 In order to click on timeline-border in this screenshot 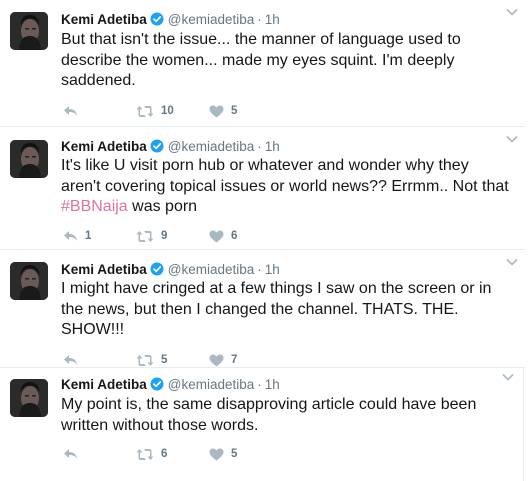, I will do `click(523, 424)`.